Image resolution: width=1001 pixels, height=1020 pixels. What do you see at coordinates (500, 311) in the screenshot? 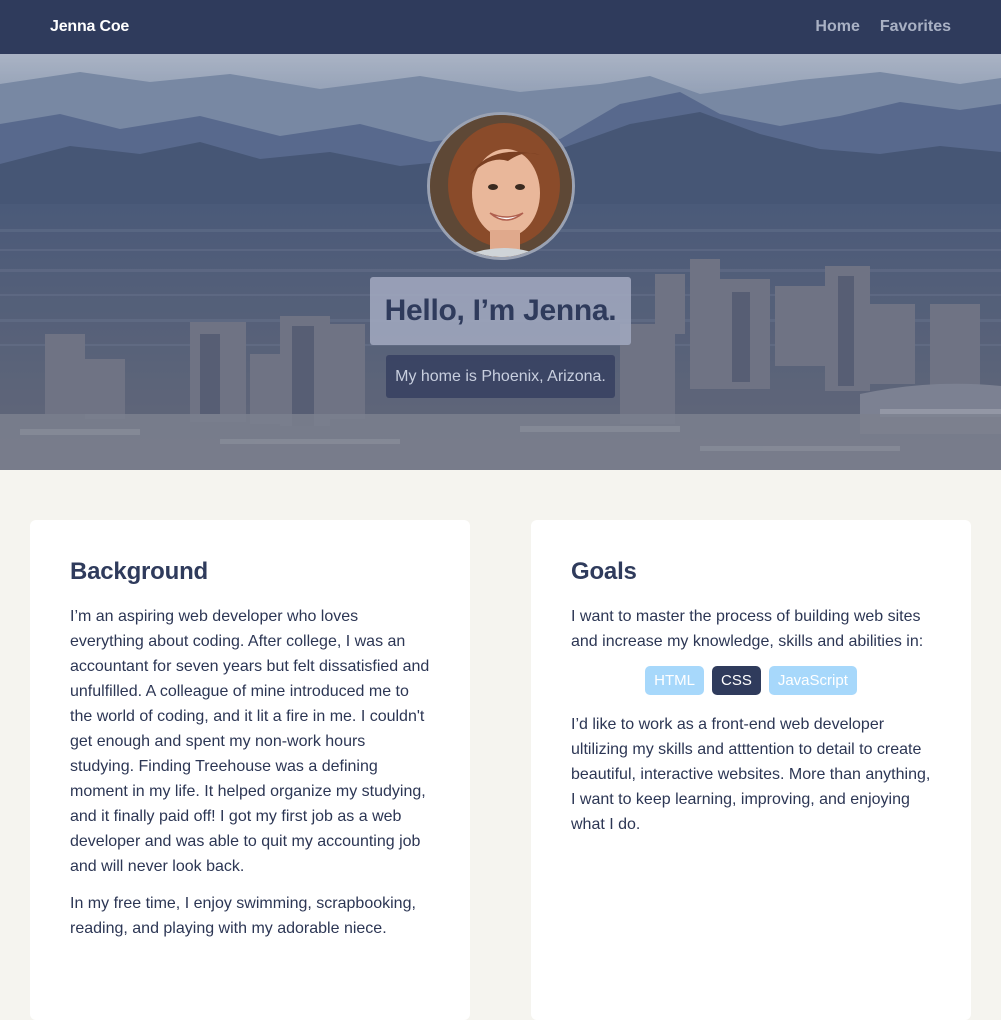
I see `hero-title: Hello, I’m Jenna.` at bounding box center [500, 311].